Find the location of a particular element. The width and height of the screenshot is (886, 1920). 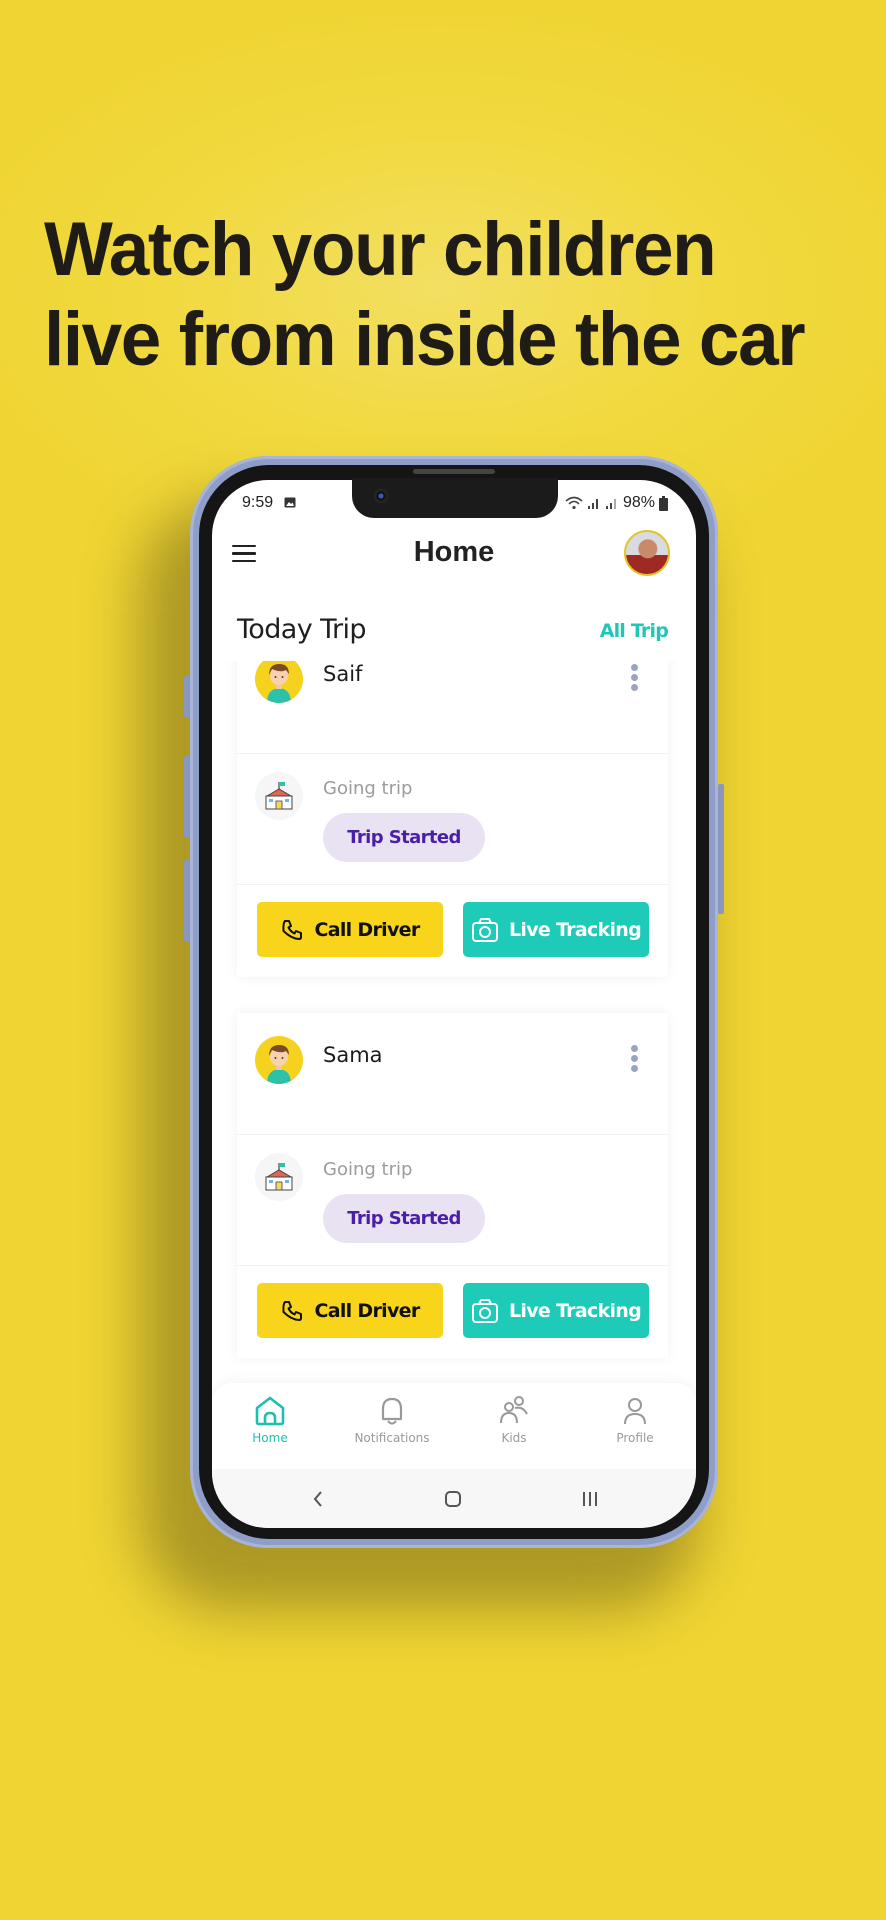

headline-line-1: Watch your children is located at coordinates (380, 249).